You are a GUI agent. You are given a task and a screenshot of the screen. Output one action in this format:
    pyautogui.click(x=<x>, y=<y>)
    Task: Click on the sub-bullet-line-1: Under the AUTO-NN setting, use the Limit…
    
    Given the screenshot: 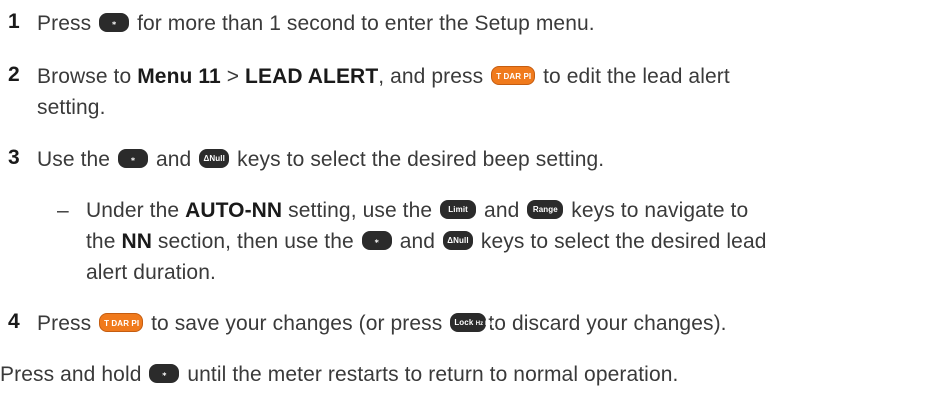 What is the action you would take?
    pyautogui.click(x=417, y=211)
    